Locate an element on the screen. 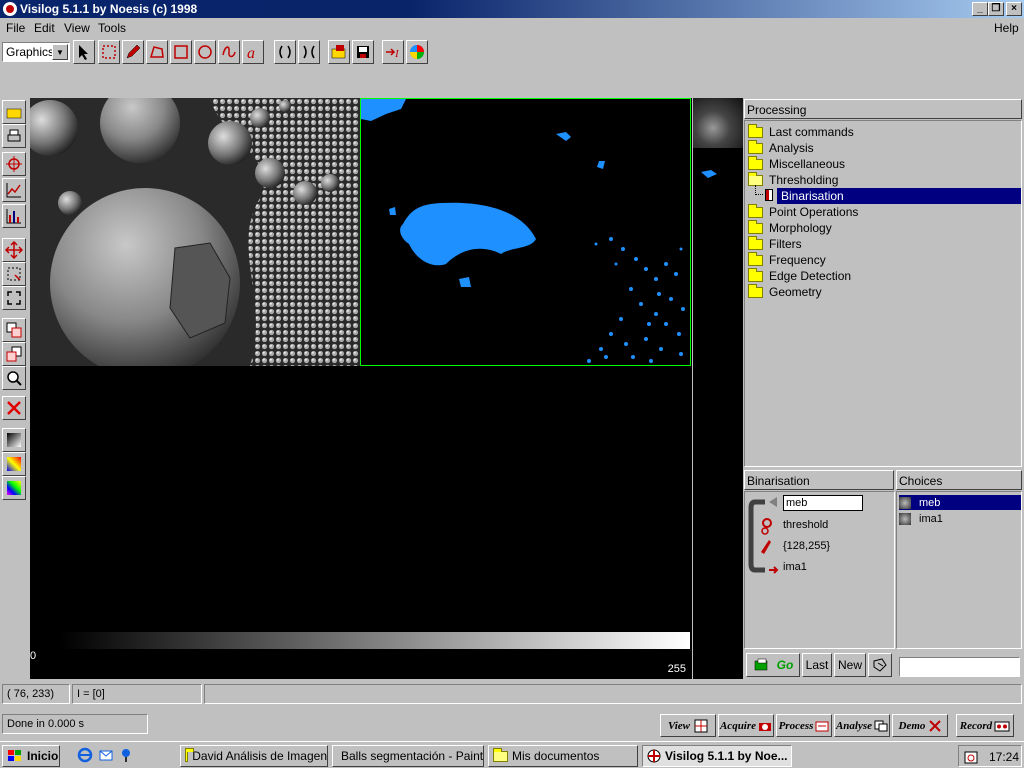 This screenshot has width=1024, height=768. freehand-tool-button is located at coordinates (229, 52).